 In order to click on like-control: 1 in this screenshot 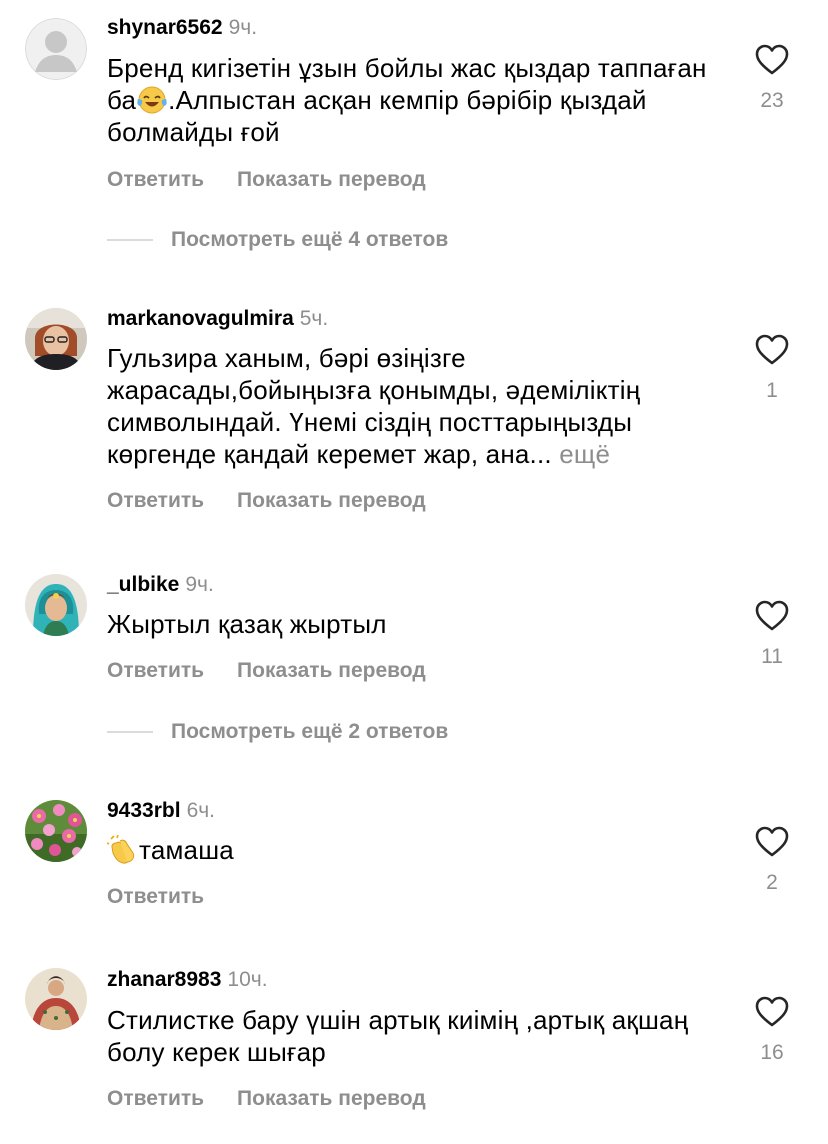, I will do `click(772, 369)`.